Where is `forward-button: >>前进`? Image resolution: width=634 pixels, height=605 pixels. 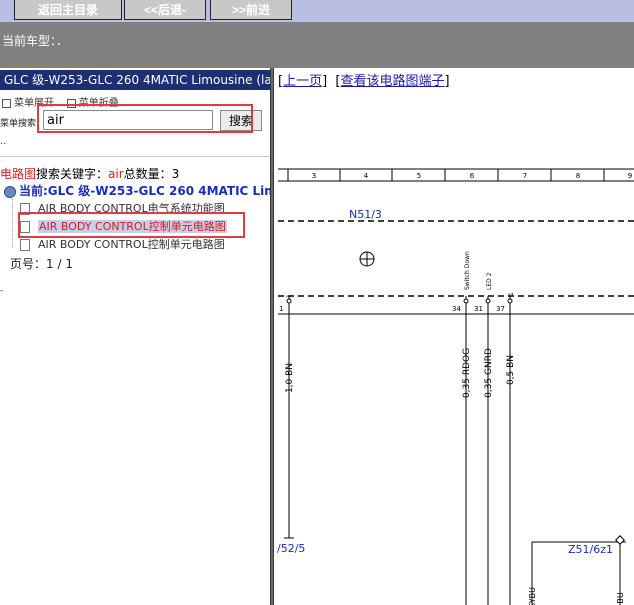 forward-button: >>前进 is located at coordinates (251, 10).